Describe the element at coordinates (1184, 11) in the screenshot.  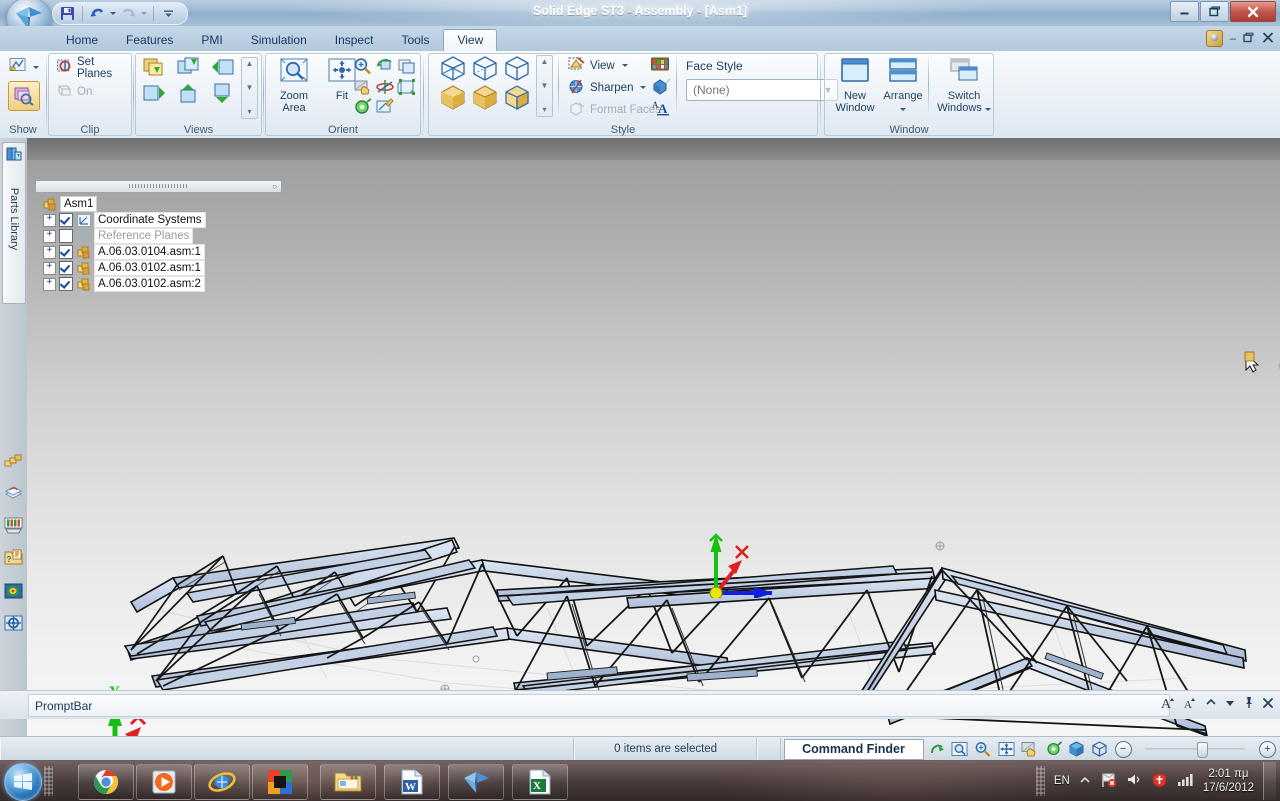
I see `minimize-button` at that location.